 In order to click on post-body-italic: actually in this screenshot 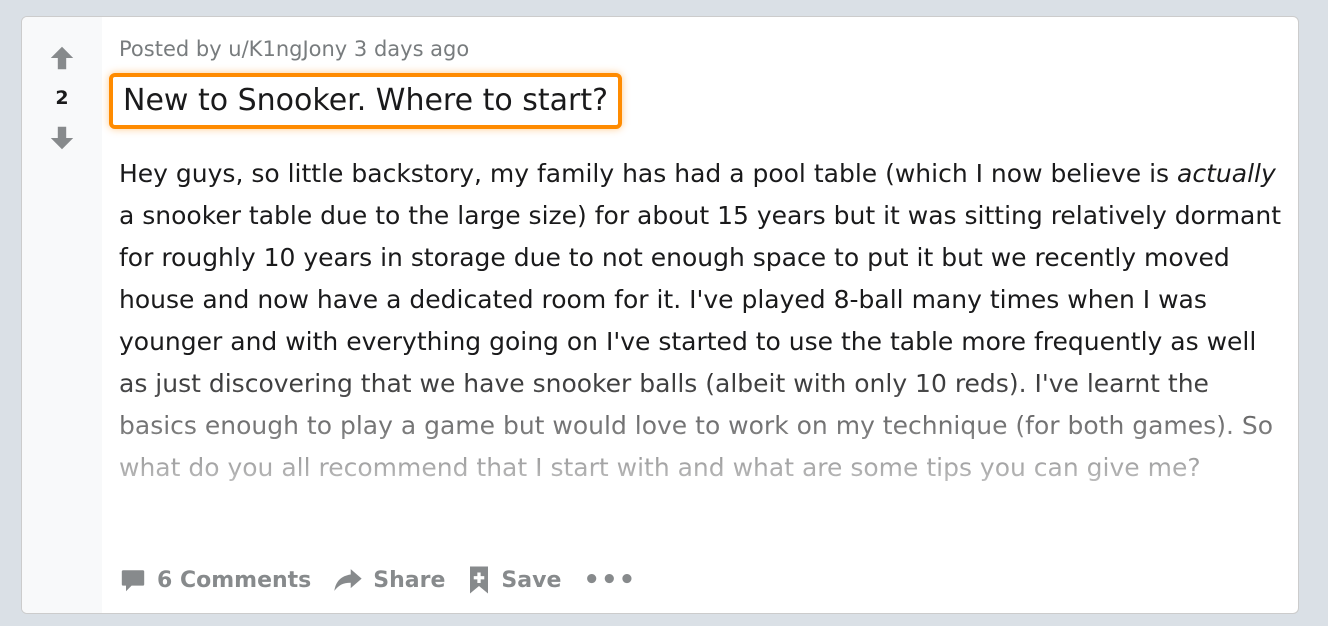, I will do `click(1226, 173)`.